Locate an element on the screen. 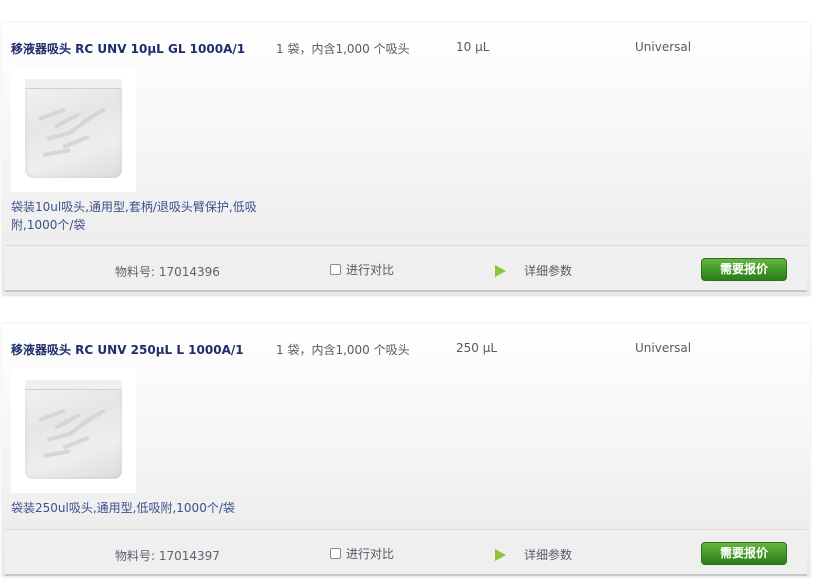  product-action-bar: 物料号: 17014397 进行对比 详细参数 需要报价 is located at coordinates (406, 552).